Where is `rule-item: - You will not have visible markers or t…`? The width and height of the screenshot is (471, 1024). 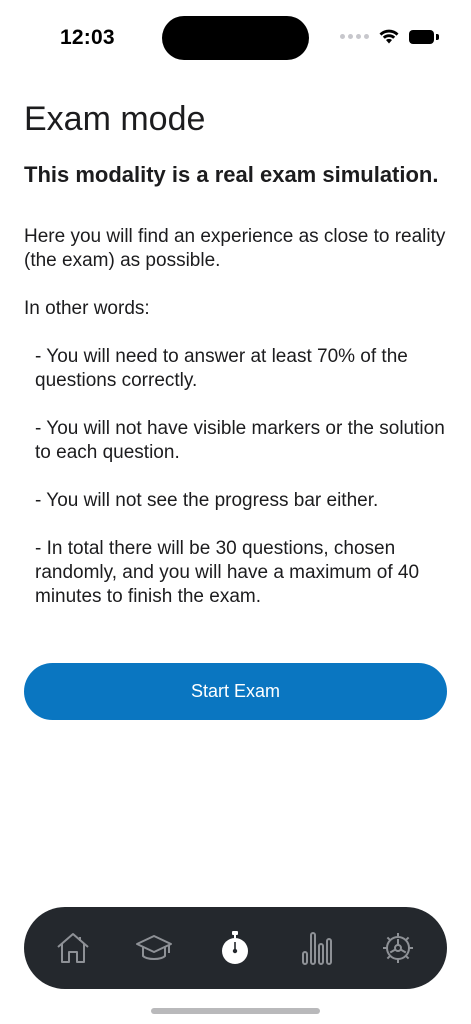 rule-item: - You will not have visible markers or t… is located at coordinates (240, 440).